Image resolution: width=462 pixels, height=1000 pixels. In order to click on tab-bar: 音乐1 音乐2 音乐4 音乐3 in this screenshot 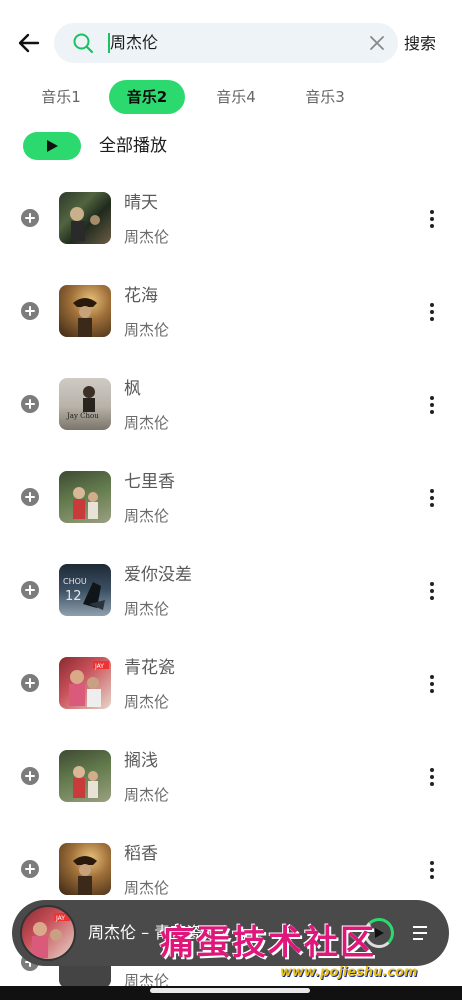, I will do `click(231, 98)`.